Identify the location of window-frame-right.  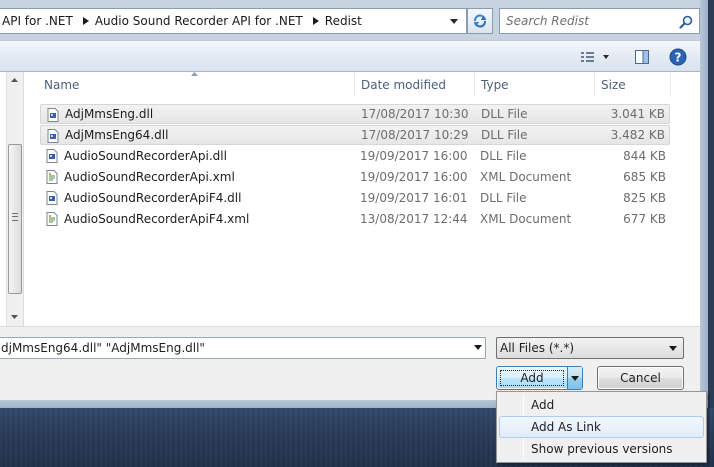
(704, 204).